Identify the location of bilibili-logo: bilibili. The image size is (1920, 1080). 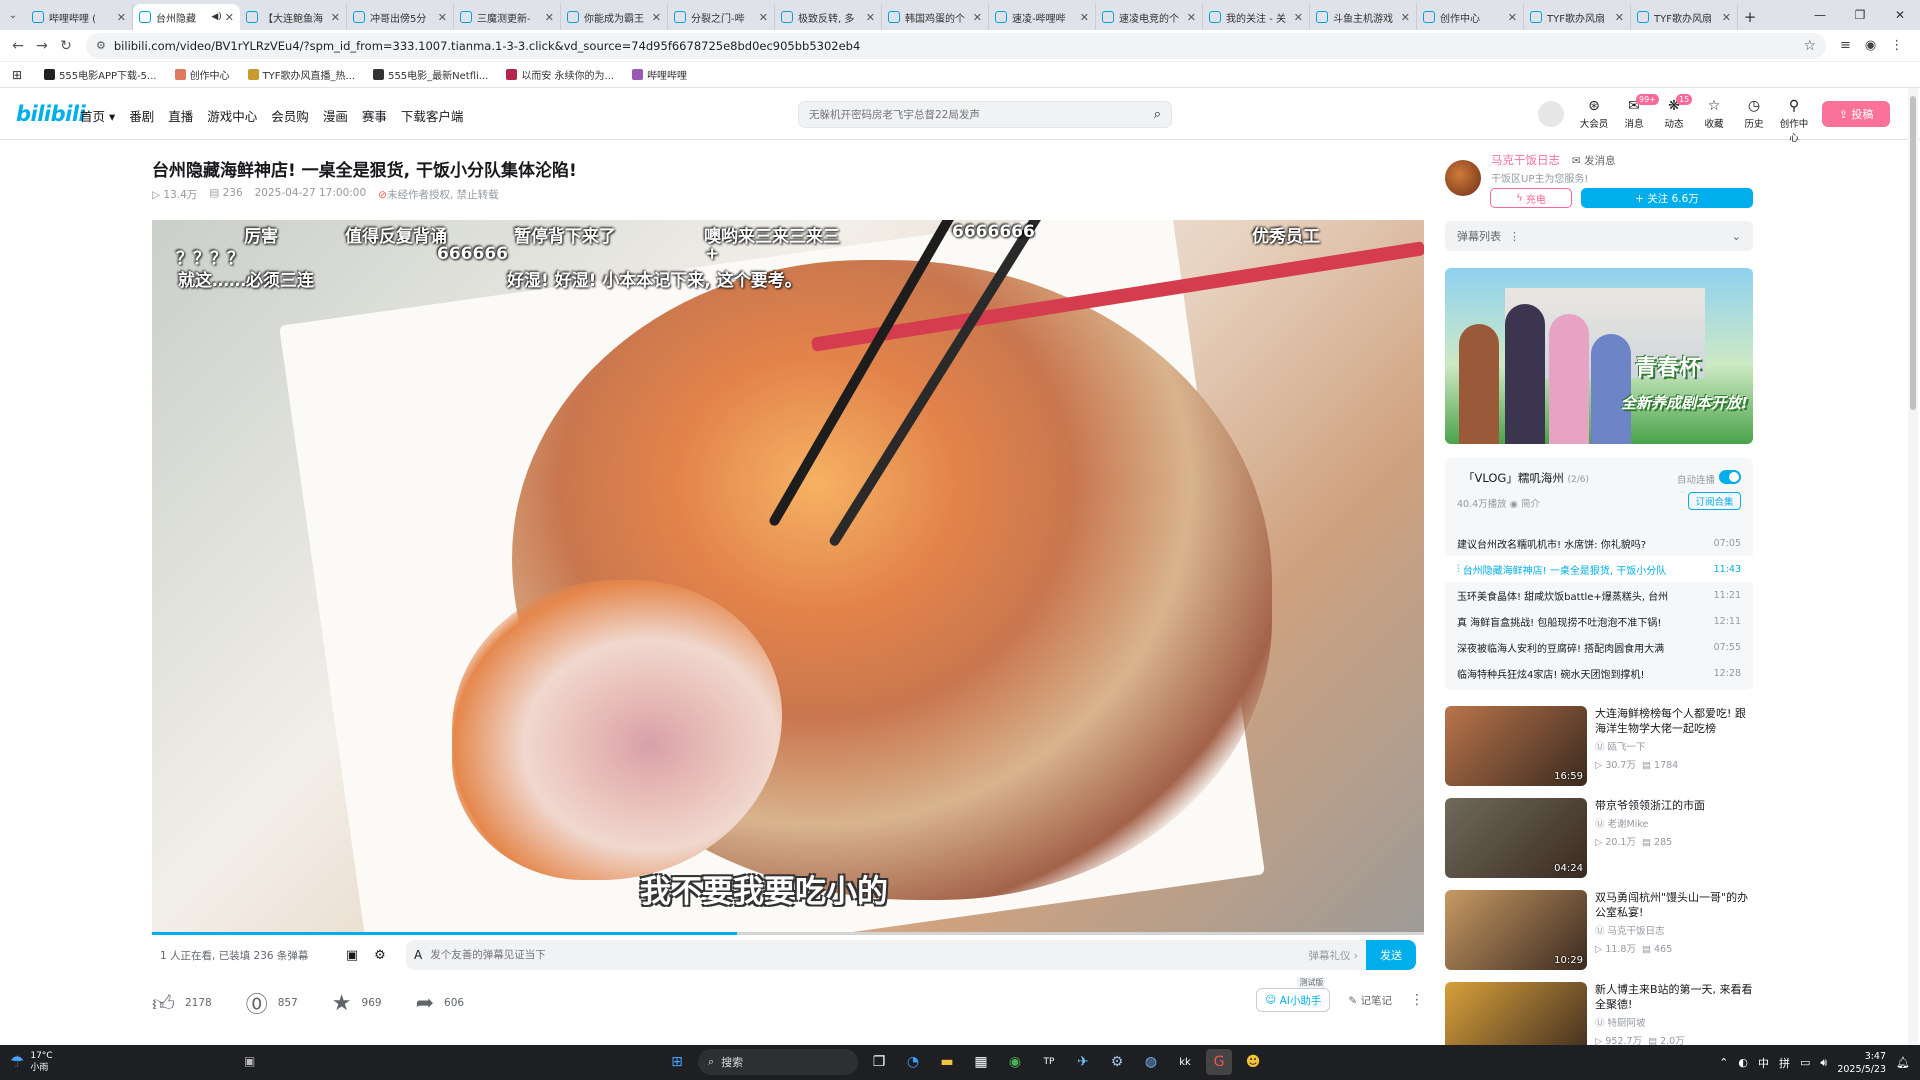
(51, 114).